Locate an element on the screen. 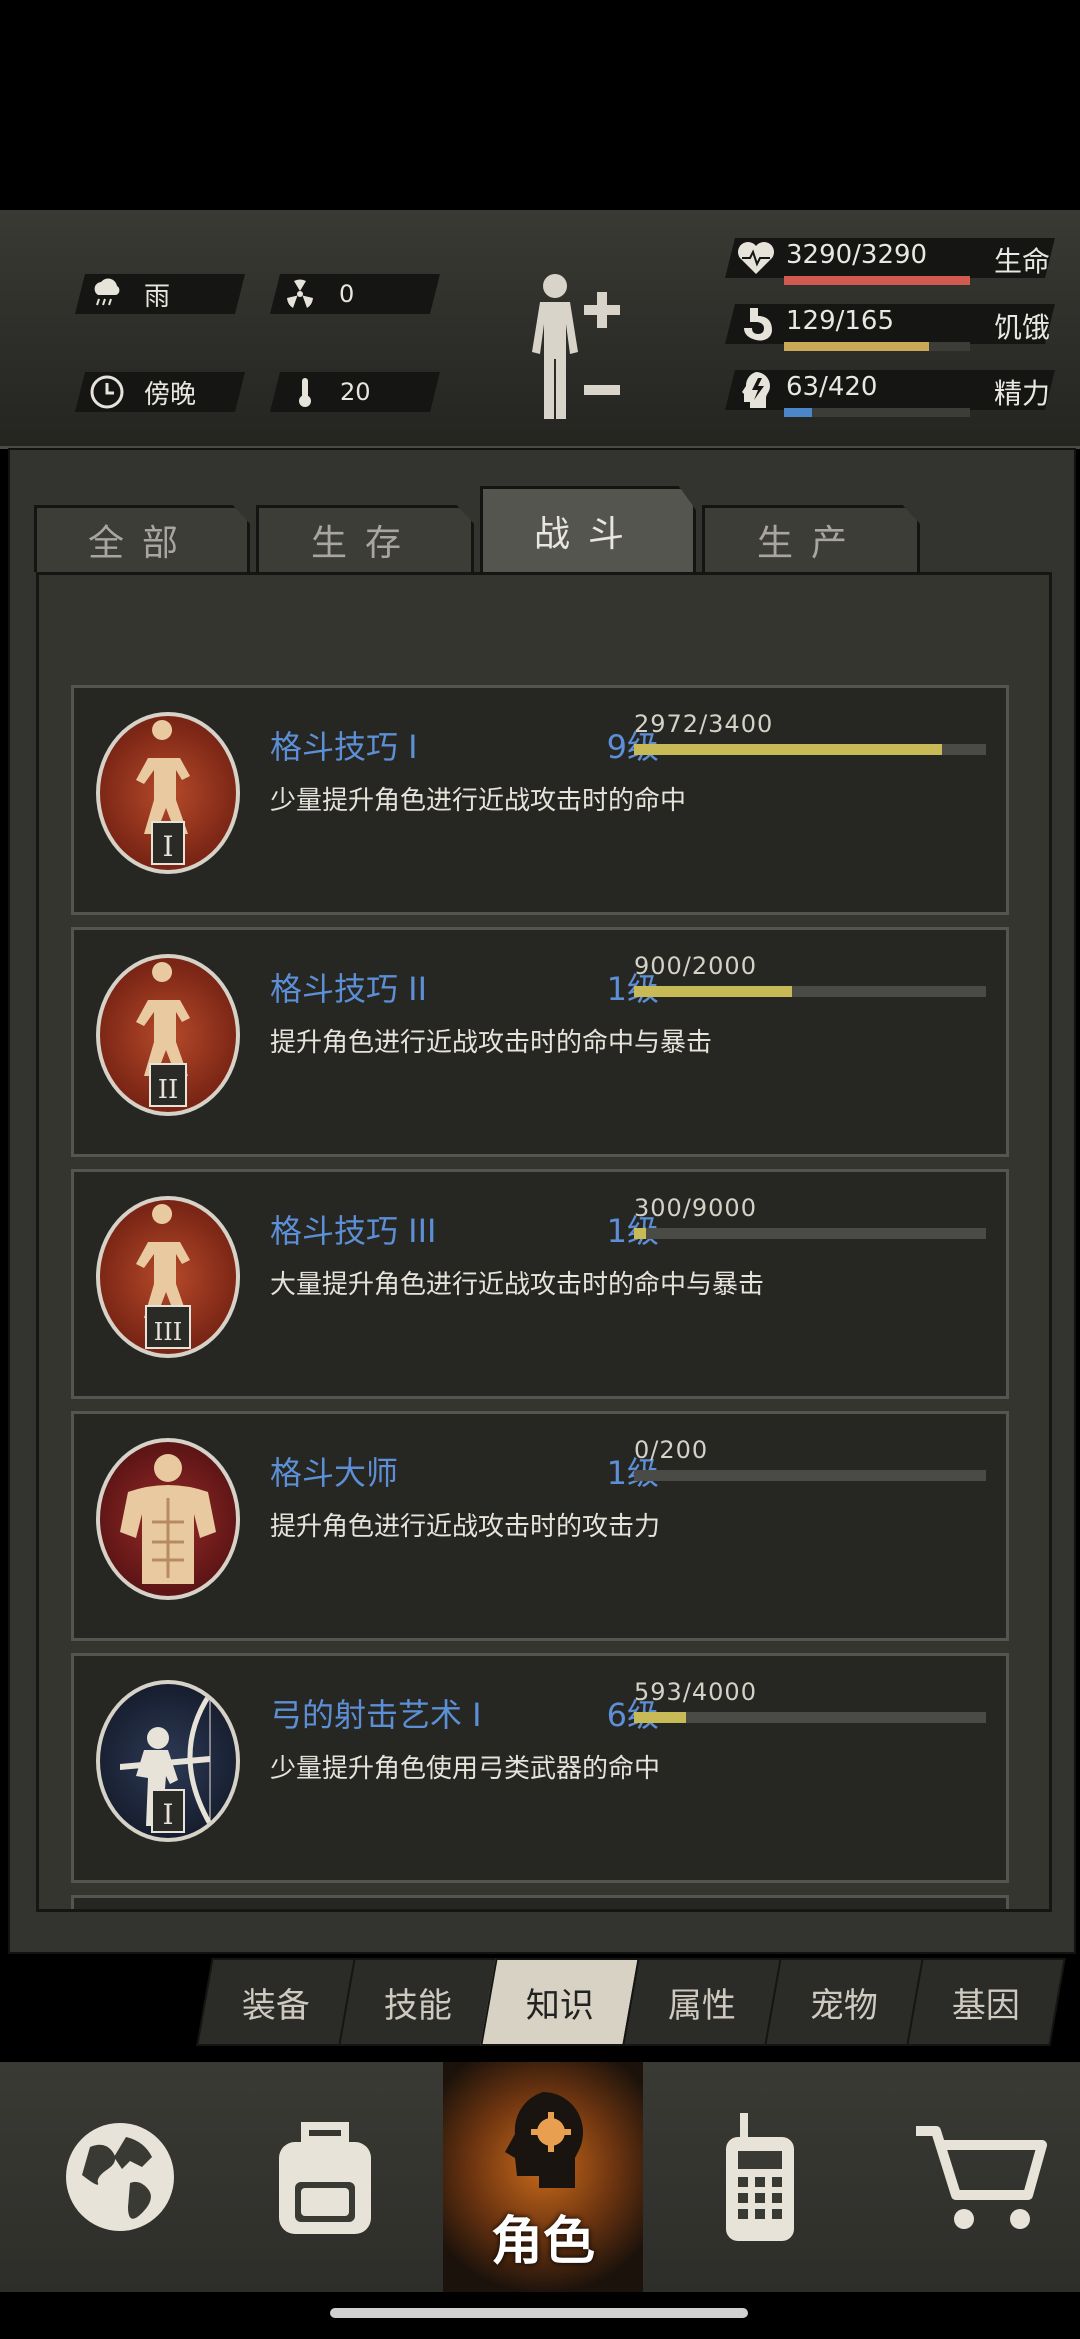 This screenshot has height=2339, width=1080. plus-icon is located at coordinates (602, 310).